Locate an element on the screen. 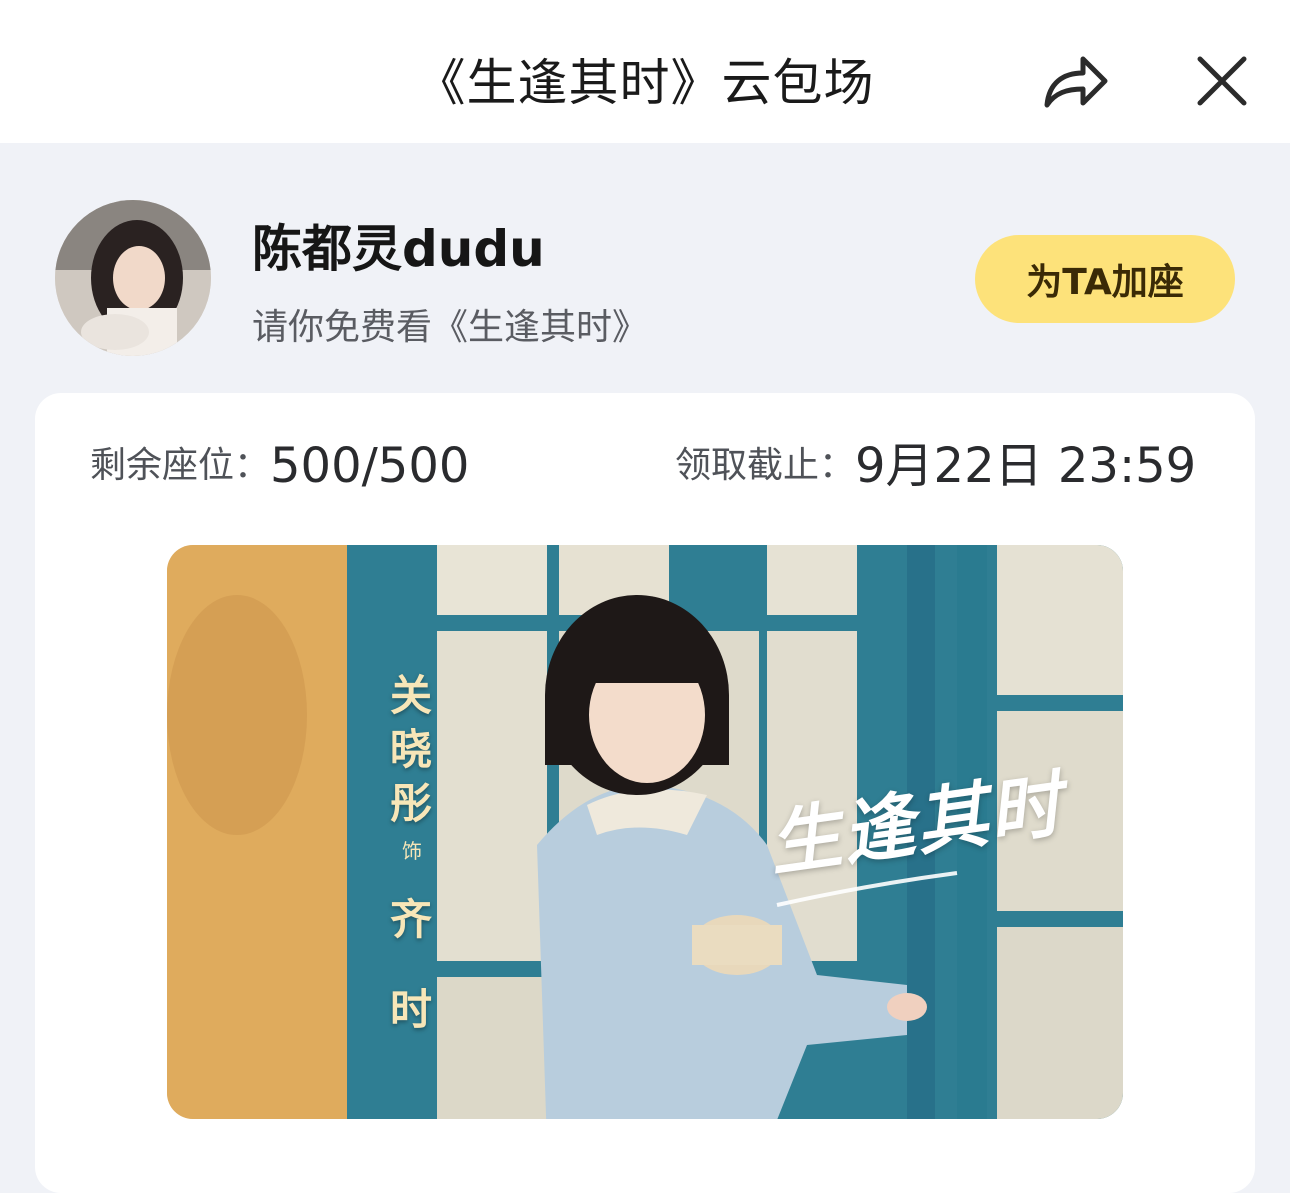 The width and height of the screenshot is (1290, 1193). remaining-seats: 剩余座位：500/500 is located at coordinates (279, 465).